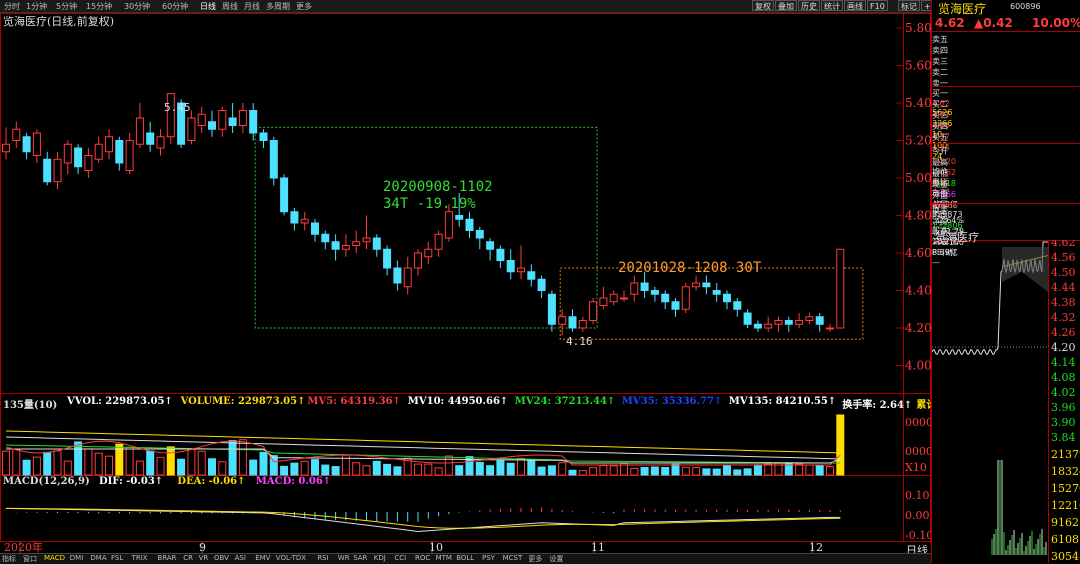  What do you see at coordinates (166, 558) in the screenshot?
I see `indicator-tab-7: BRAR` at bounding box center [166, 558].